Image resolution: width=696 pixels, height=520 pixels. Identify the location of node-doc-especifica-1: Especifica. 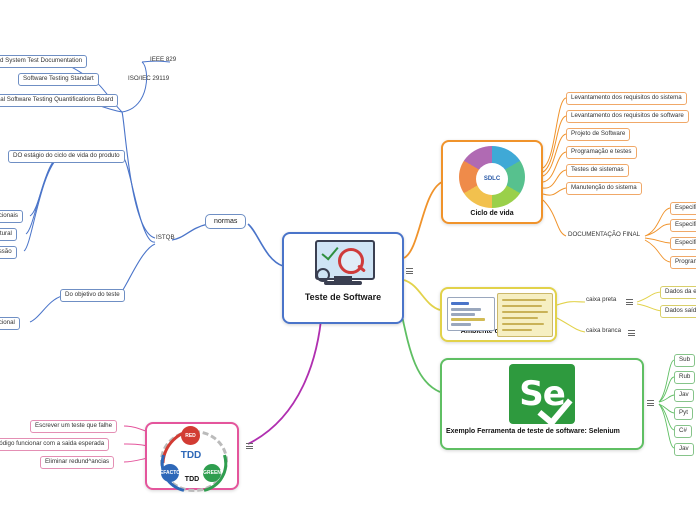
(683, 208).